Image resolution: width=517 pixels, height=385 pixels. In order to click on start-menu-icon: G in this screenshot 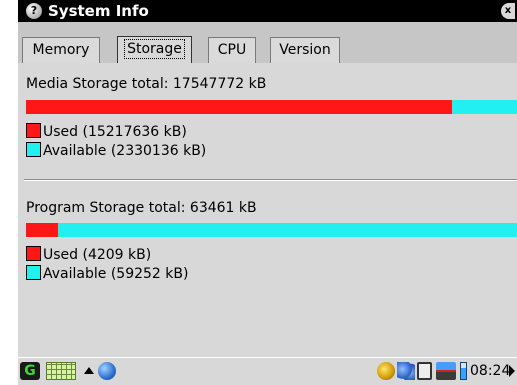, I will do `click(30, 371)`.